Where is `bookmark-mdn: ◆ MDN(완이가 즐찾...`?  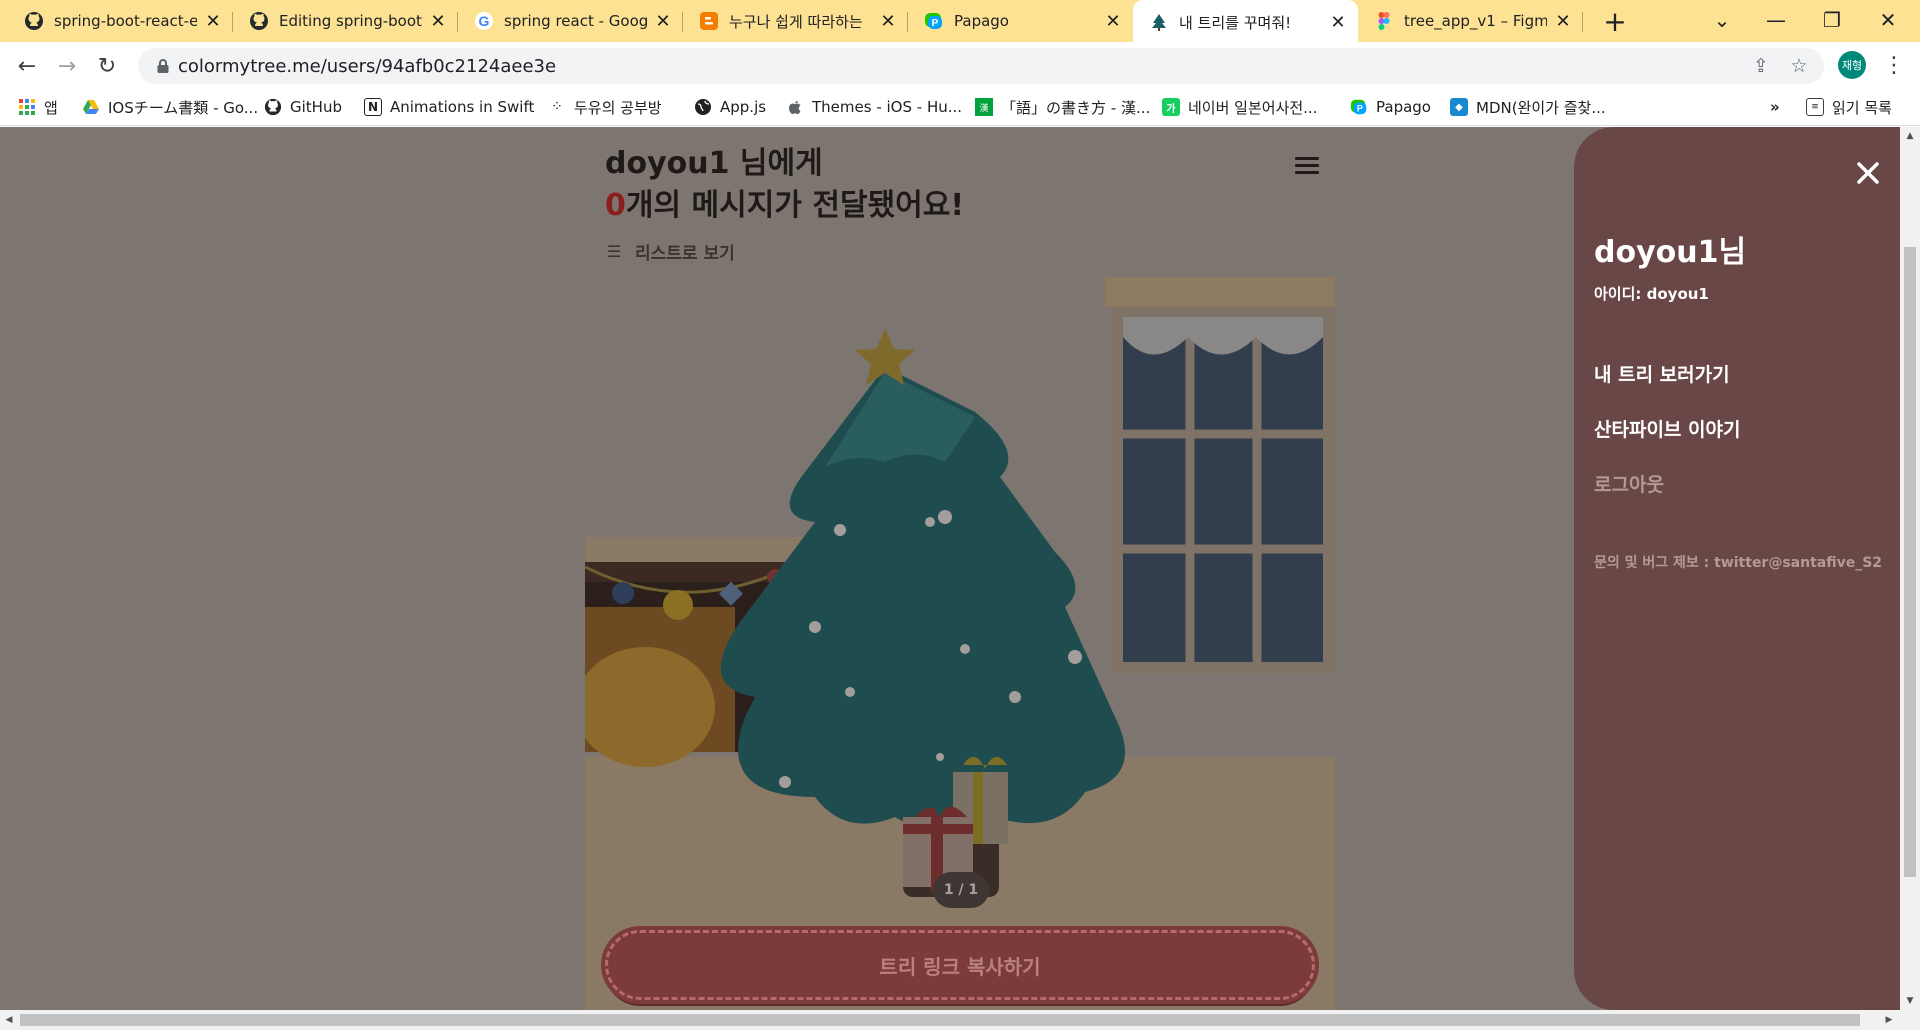
bookmark-mdn: ◆ MDN(완이가 즐찾... is located at coordinates (1528, 107).